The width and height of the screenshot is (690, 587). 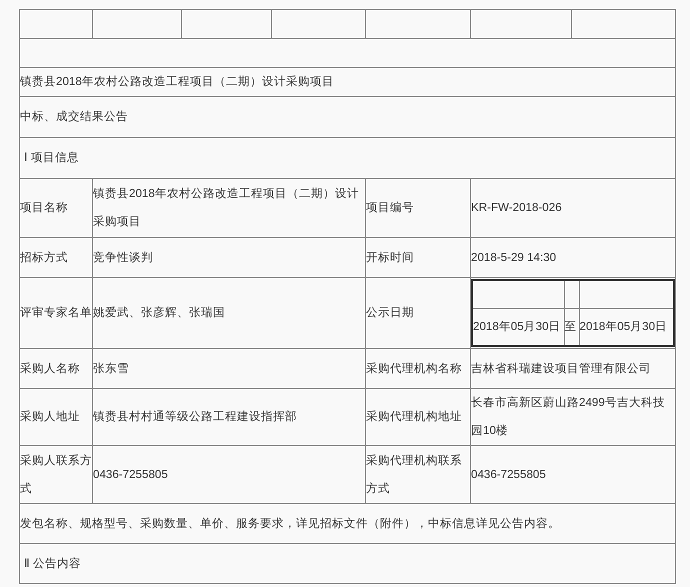 I want to click on table-cell: 评审专家名单, so click(x=56, y=313).